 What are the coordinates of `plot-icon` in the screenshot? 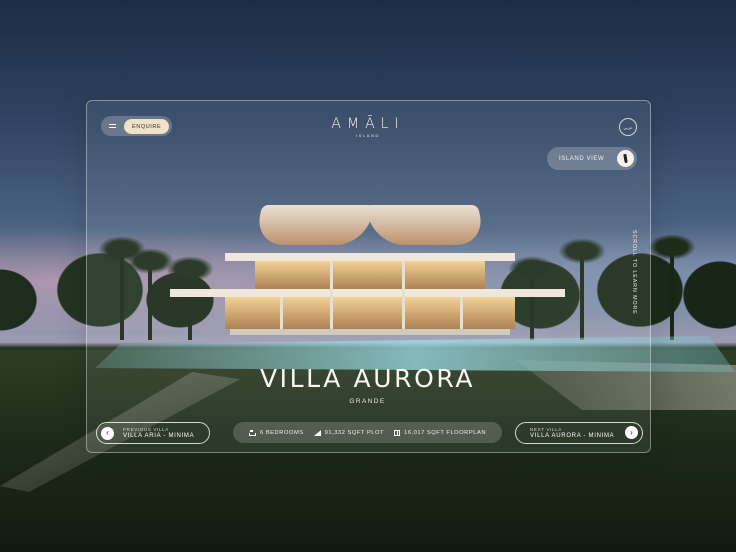 It's located at (317, 432).